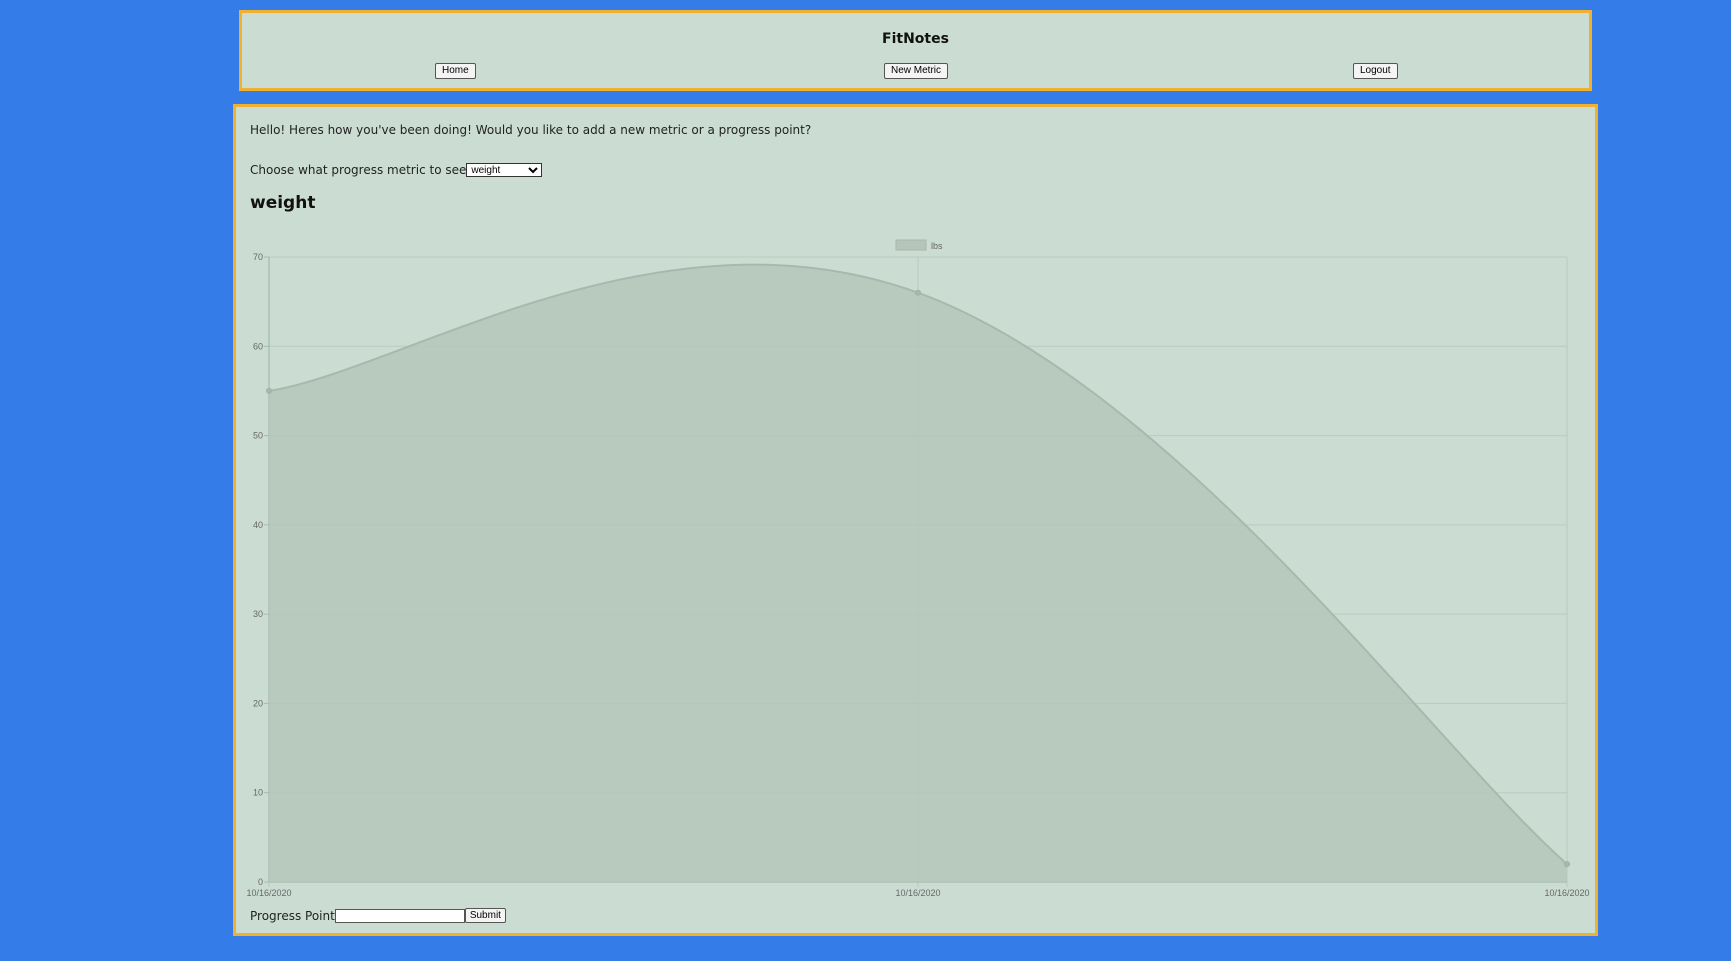 This screenshot has height=961, width=1731. I want to click on y-tick-label: 20, so click(258, 703).